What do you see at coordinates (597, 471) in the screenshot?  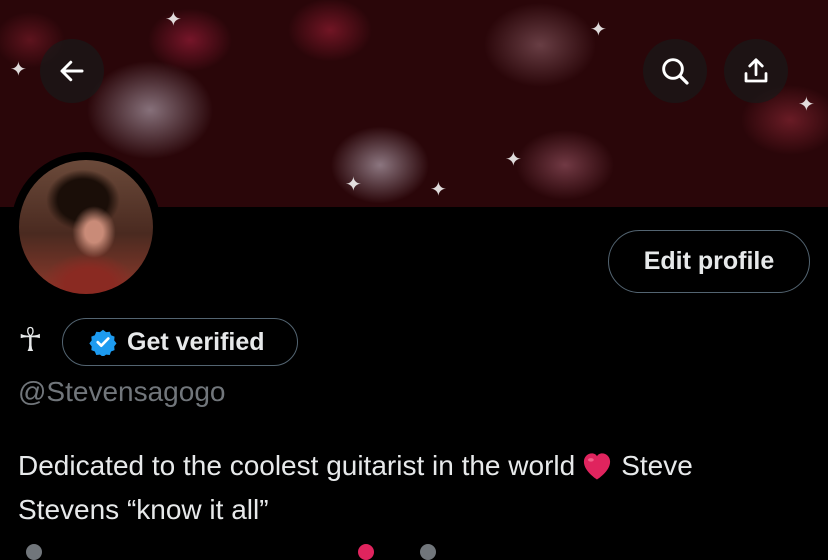 I see `heart-emoji-icon` at bounding box center [597, 471].